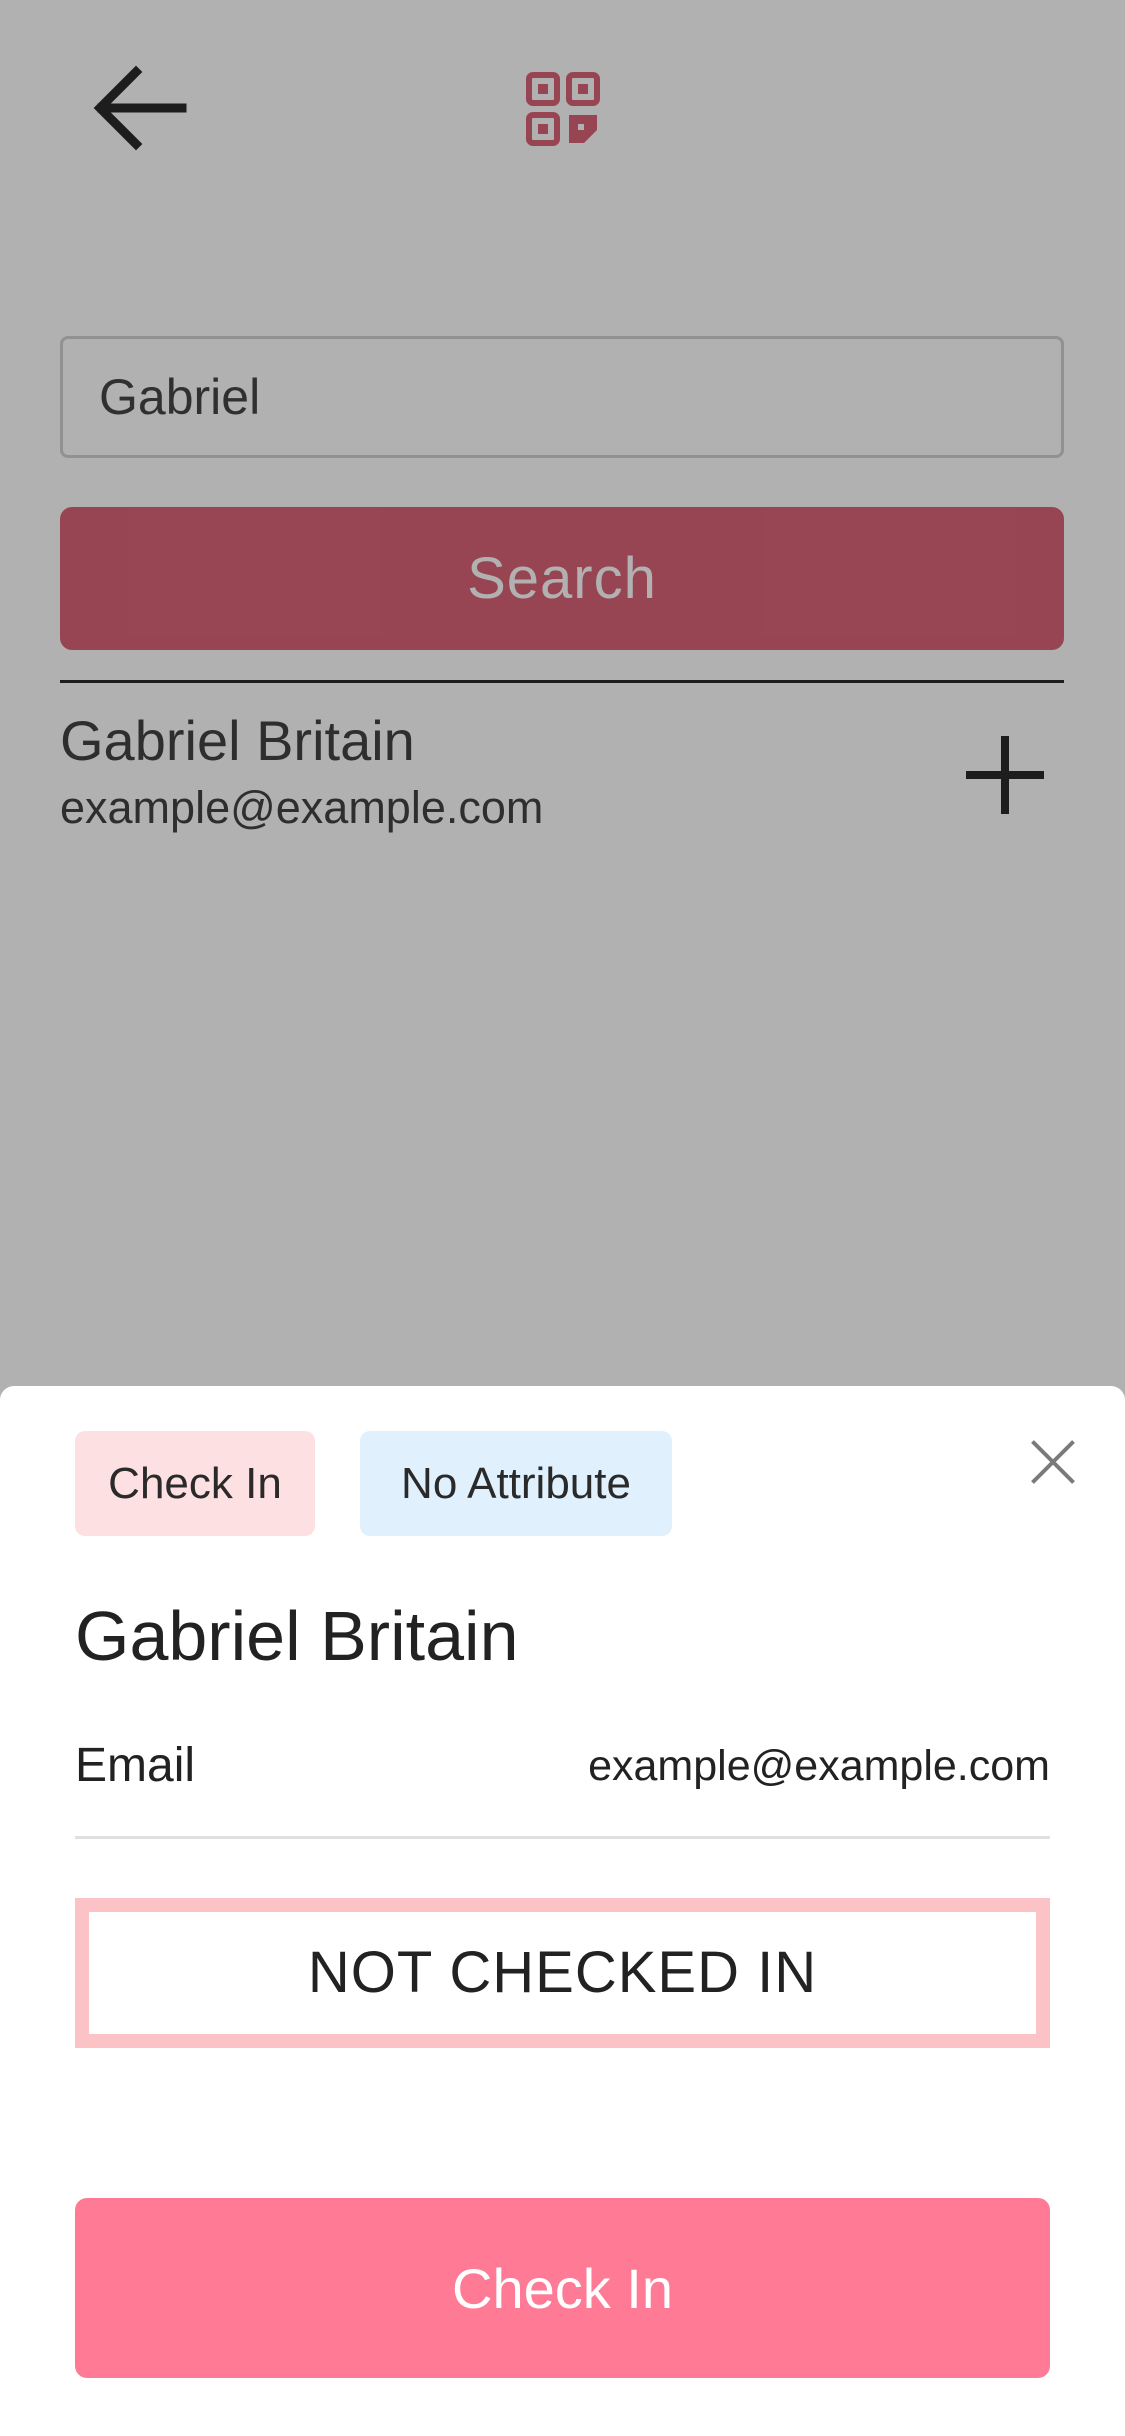 This screenshot has height=2436, width=1125. I want to click on attribute-chip: No Attribute, so click(516, 1483).